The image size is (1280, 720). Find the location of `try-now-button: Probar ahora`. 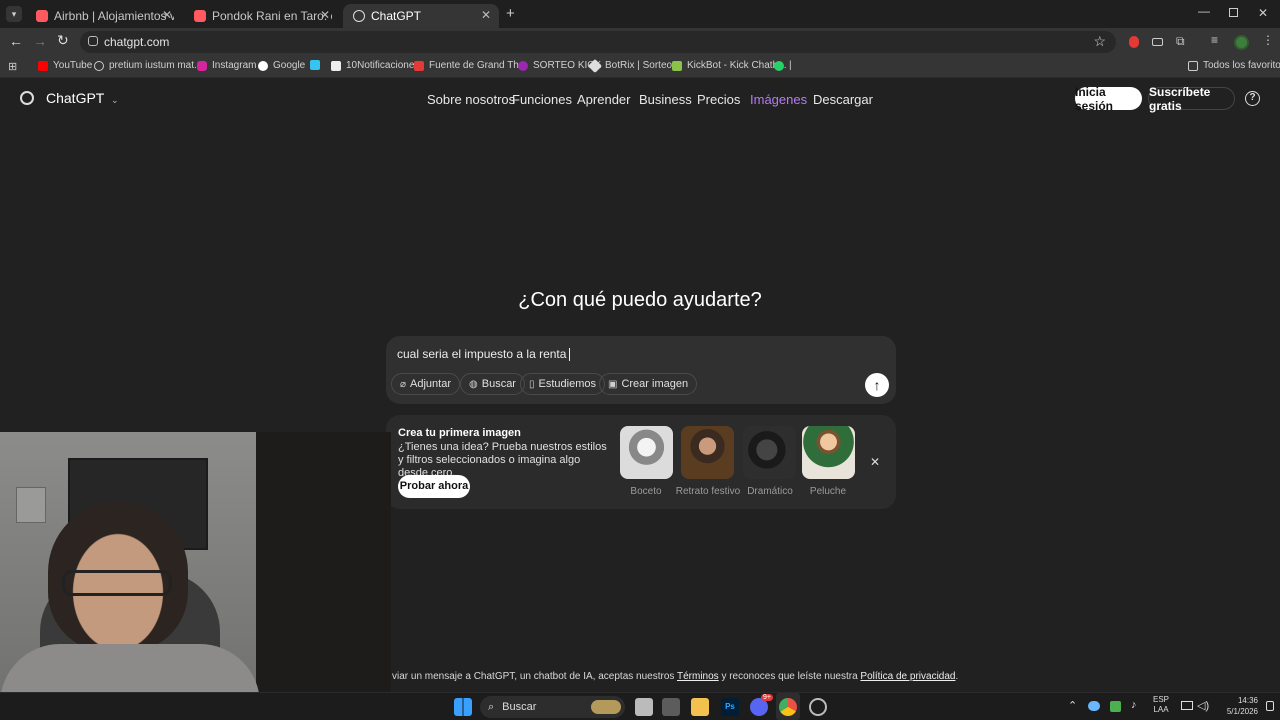

try-now-button: Probar ahora is located at coordinates (434, 486).